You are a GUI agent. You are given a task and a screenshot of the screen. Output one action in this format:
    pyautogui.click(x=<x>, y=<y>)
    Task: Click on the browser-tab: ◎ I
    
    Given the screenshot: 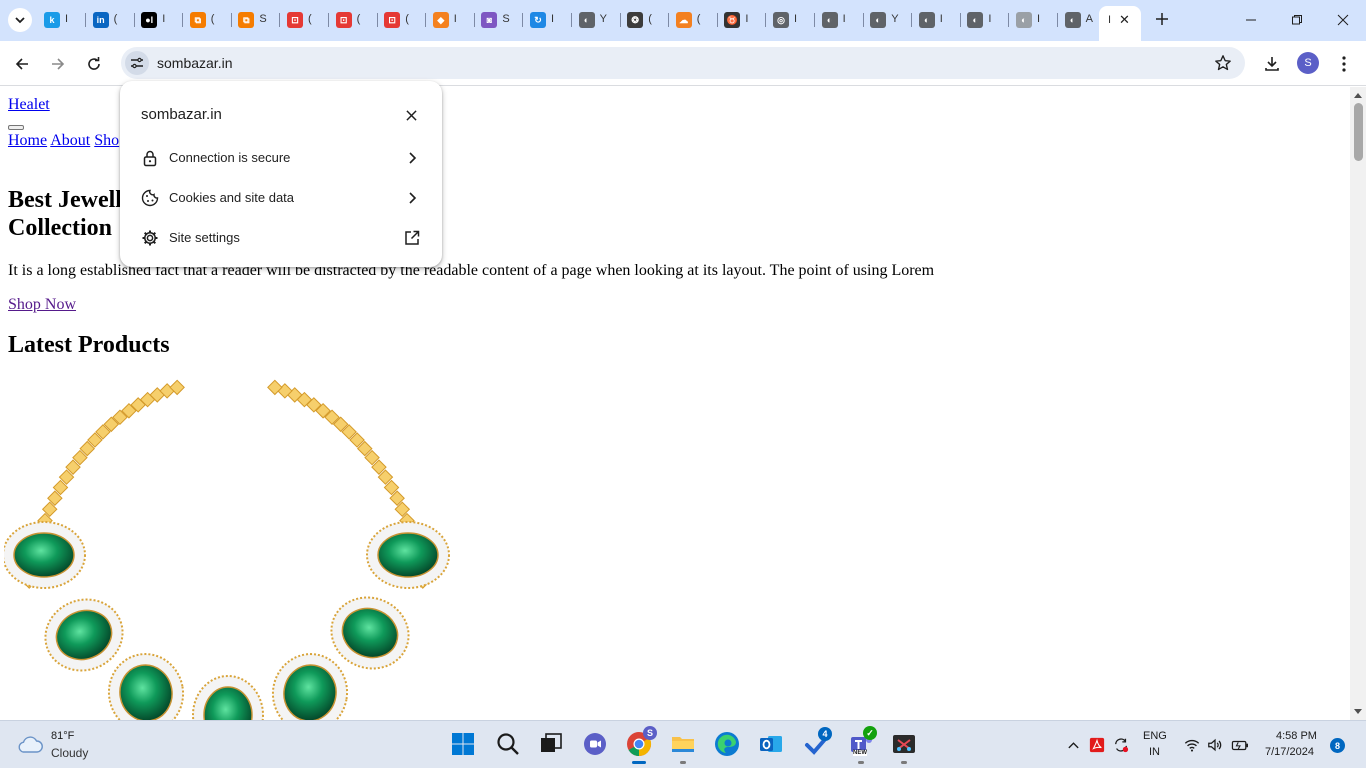 What is the action you would take?
    pyautogui.click(x=795, y=20)
    